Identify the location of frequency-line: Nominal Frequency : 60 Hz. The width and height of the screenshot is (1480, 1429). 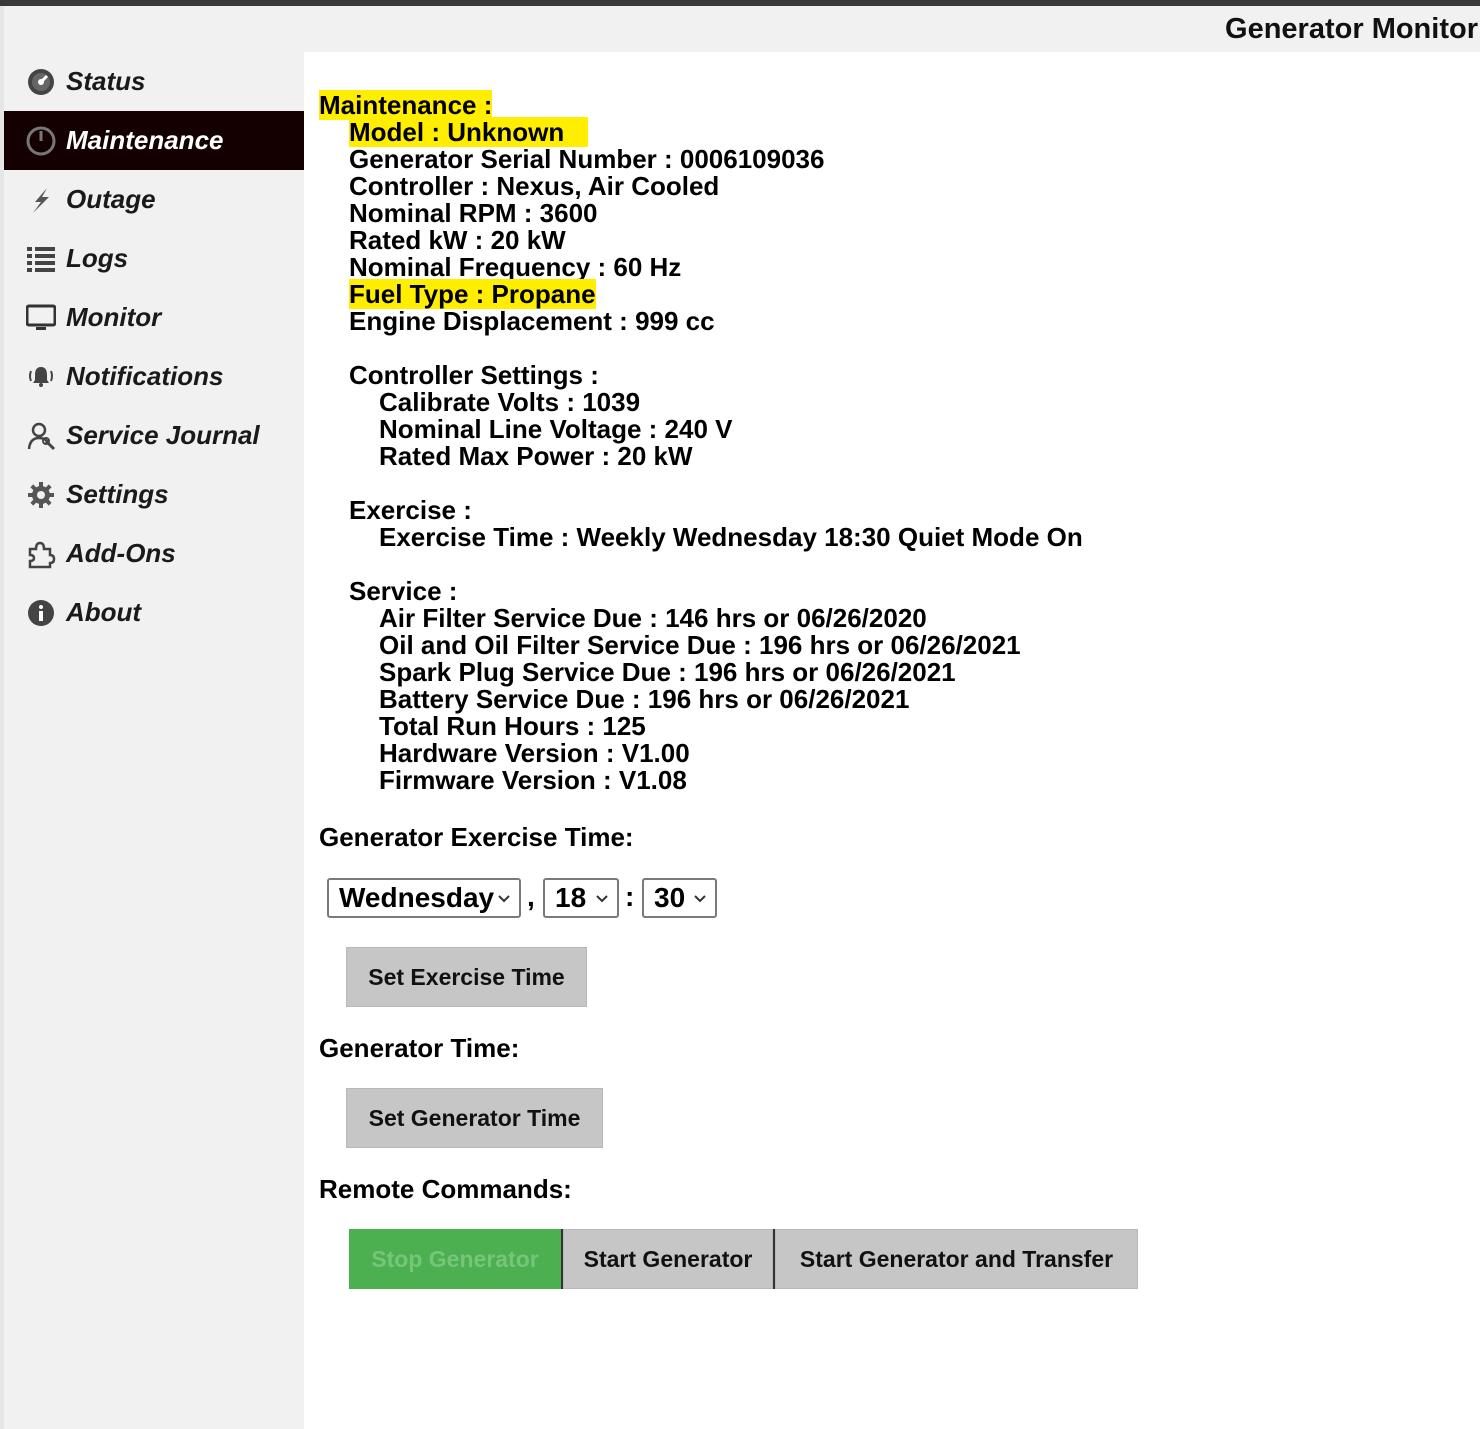
(515, 267).